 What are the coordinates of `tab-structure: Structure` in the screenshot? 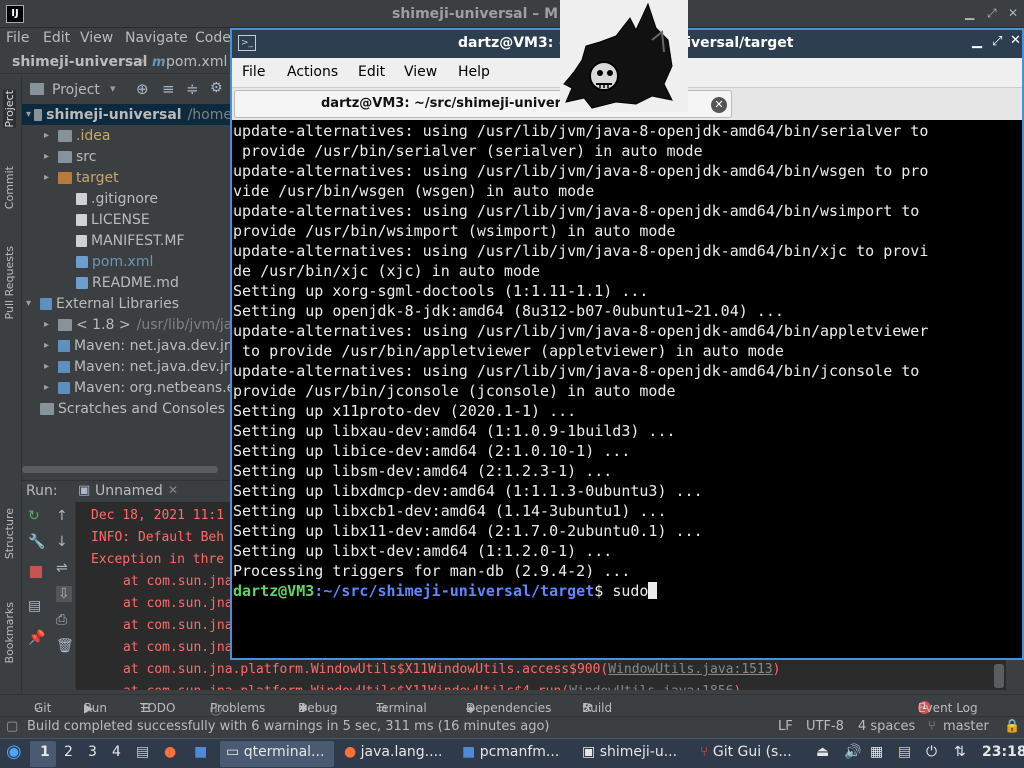 It's located at (9, 533).